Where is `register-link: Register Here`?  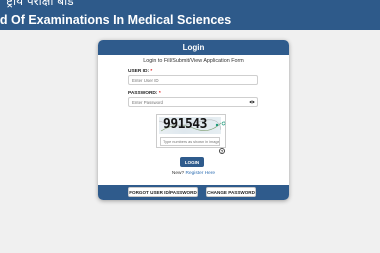 register-link: Register Here is located at coordinates (201, 173).